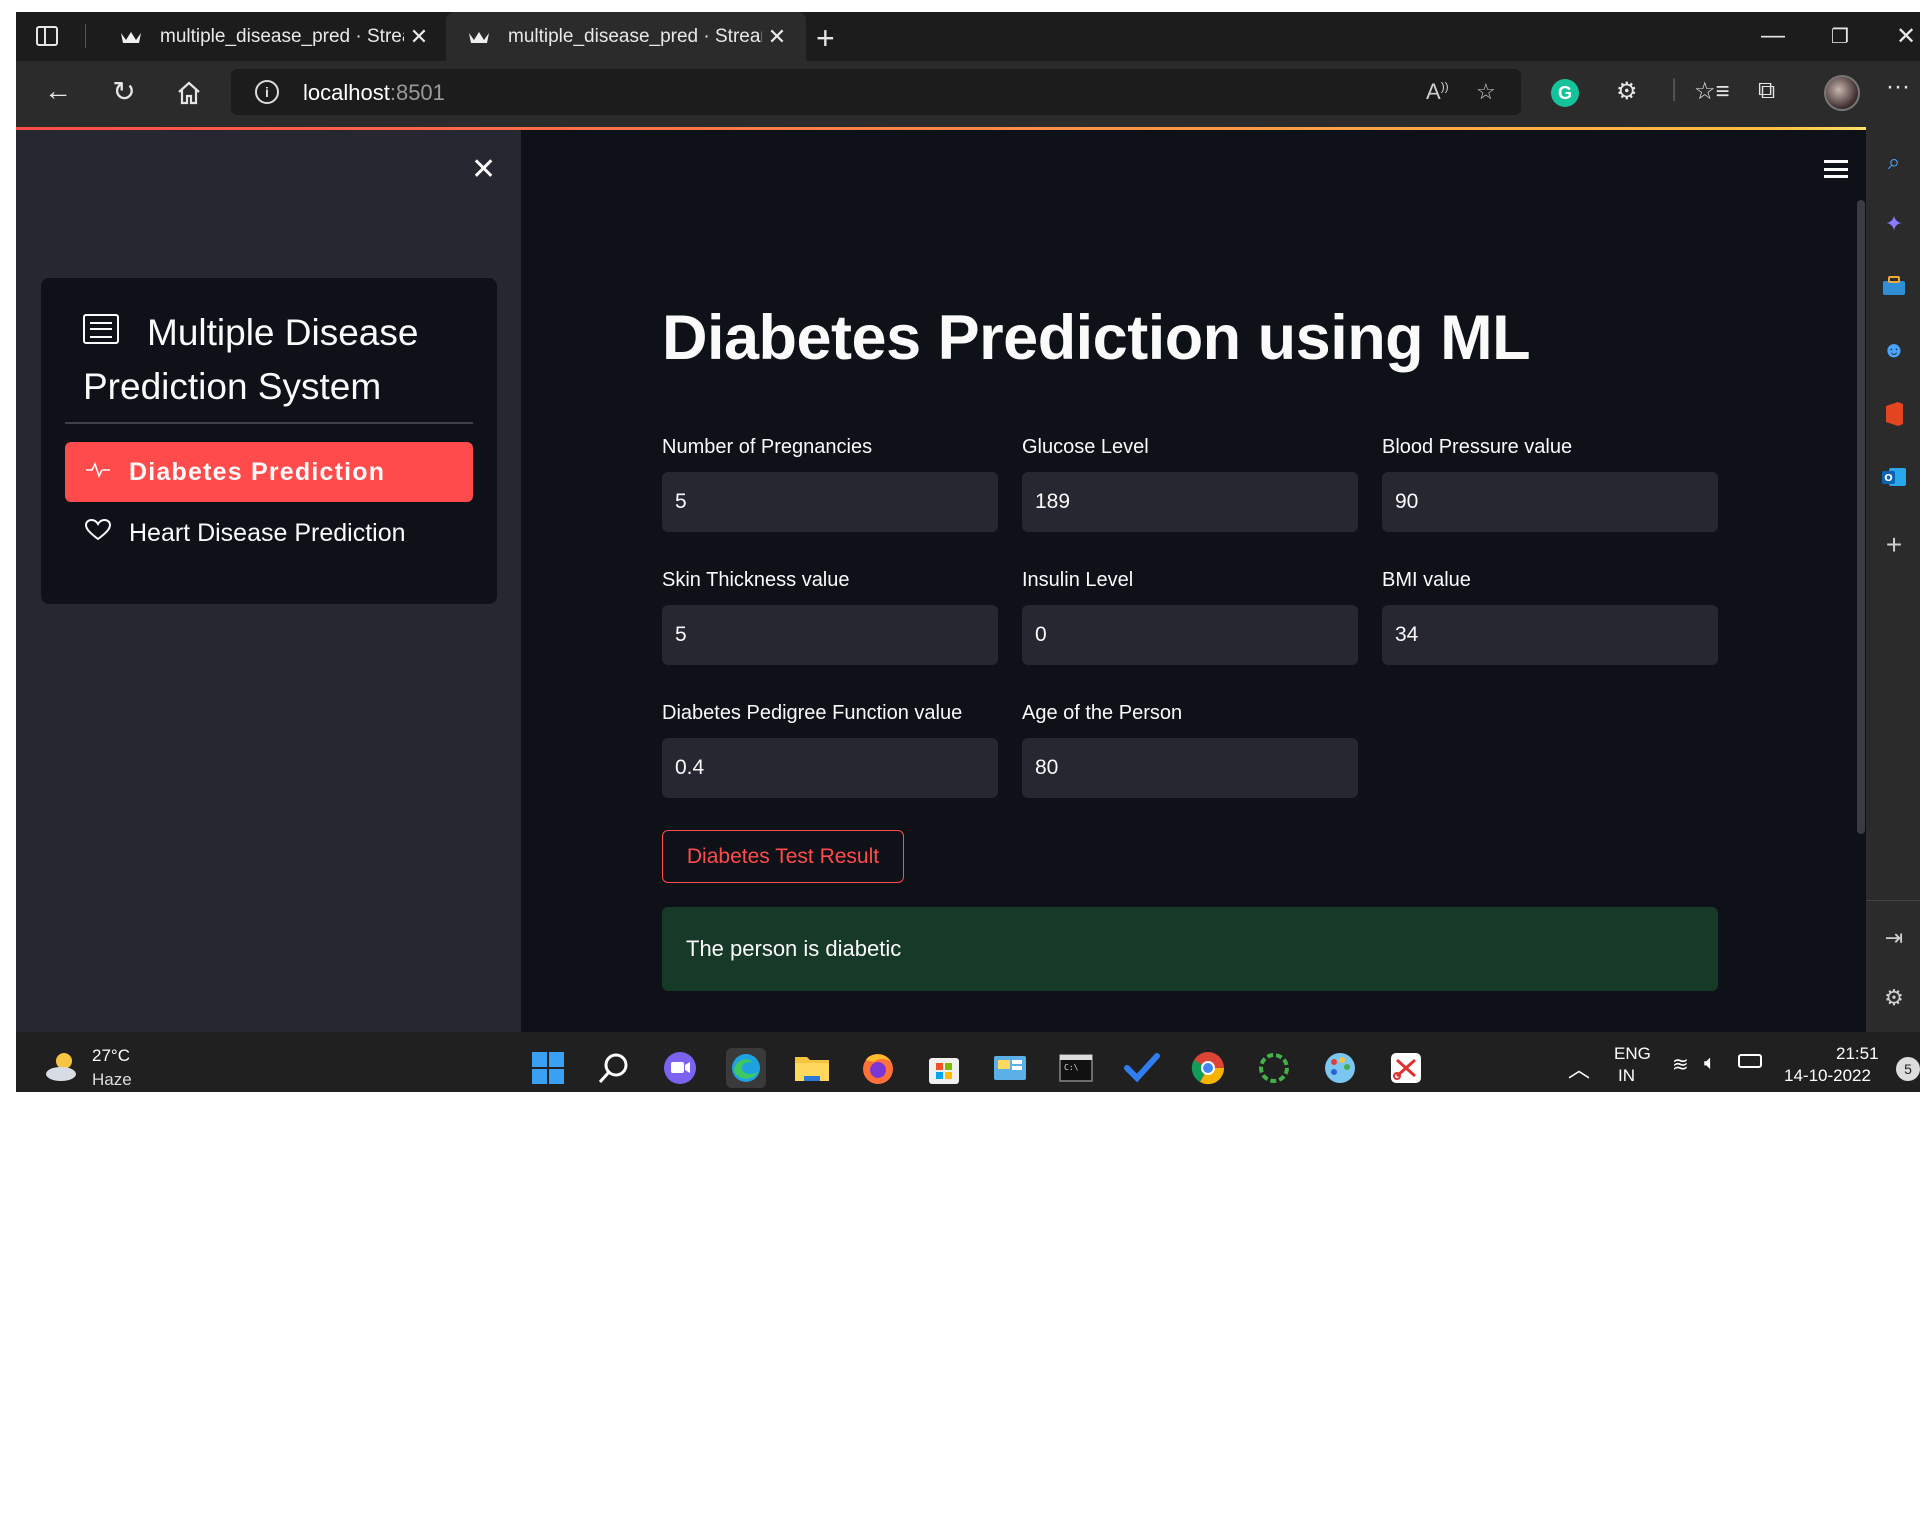 Image resolution: width=1920 pixels, height=1532 pixels. I want to click on file-explorer-icon, so click(812, 1068).